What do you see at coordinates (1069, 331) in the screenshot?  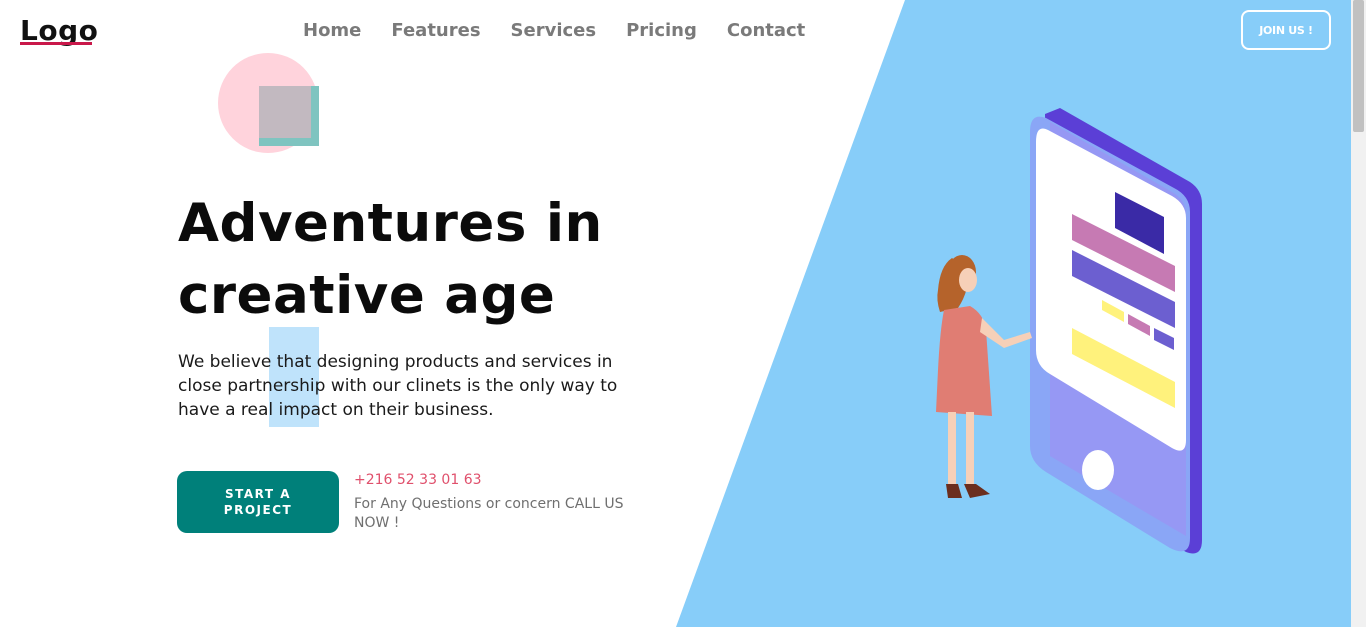 I see `woman-with-smartphone-illustration` at bounding box center [1069, 331].